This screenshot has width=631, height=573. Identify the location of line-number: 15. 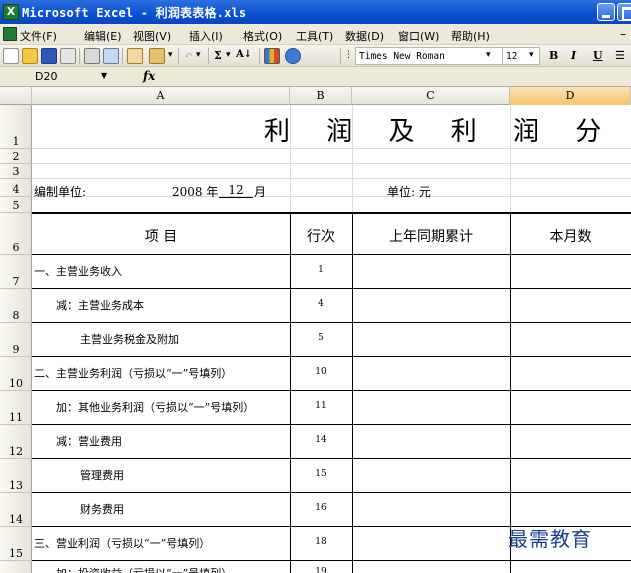
(321, 474).